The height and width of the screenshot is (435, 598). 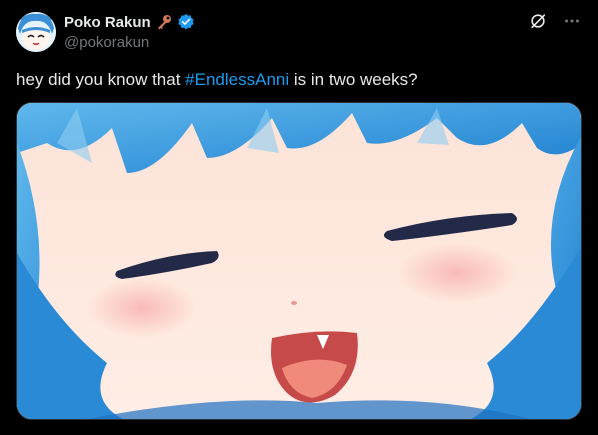 What do you see at coordinates (572, 21) in the screenshot?
I see `more-icon` at bounding box center [572, 21].